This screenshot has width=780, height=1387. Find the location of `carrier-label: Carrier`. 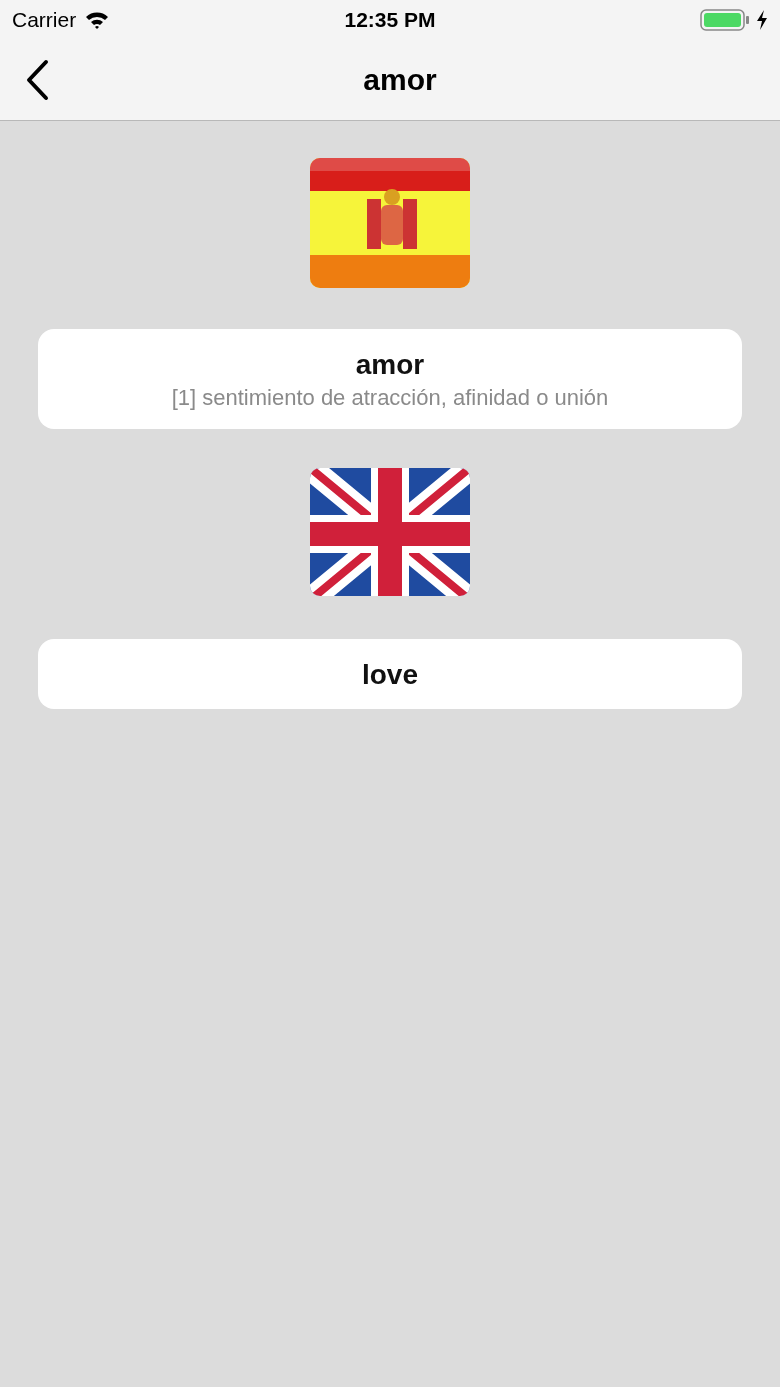

carrier-label: Carrier is located at coordinates (44, 20).